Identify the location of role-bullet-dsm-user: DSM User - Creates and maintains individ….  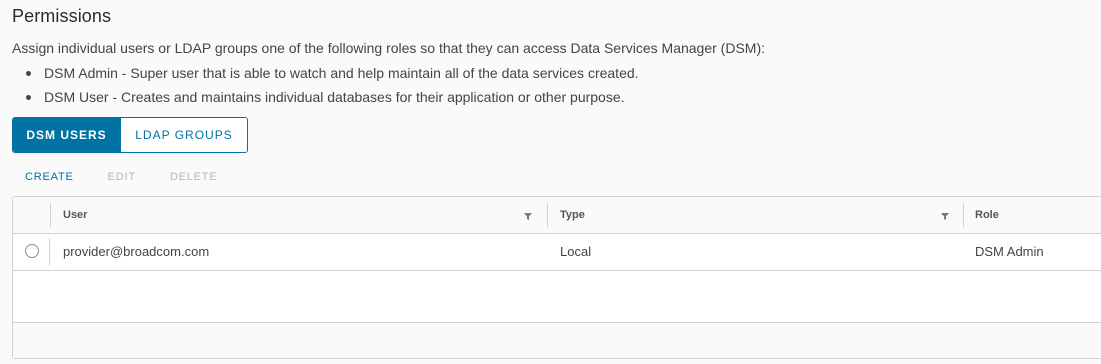
(331, 98).